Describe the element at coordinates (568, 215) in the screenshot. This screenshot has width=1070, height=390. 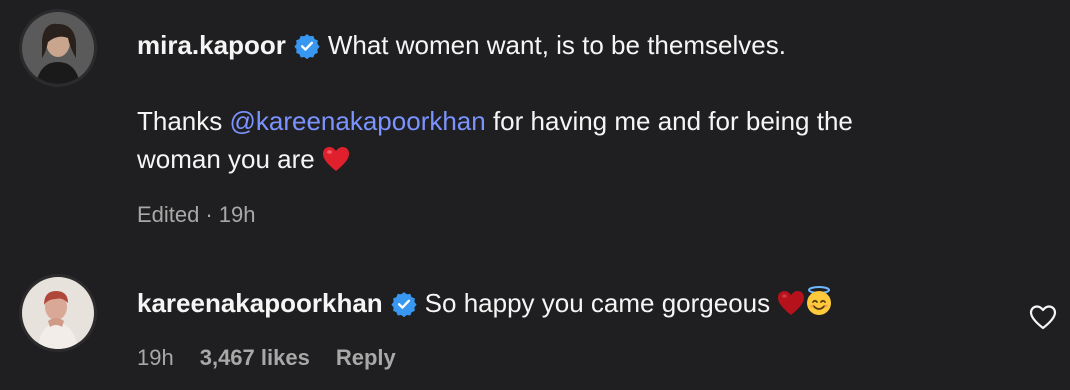
I see `comment-meta: Edited · 19h` at that location.